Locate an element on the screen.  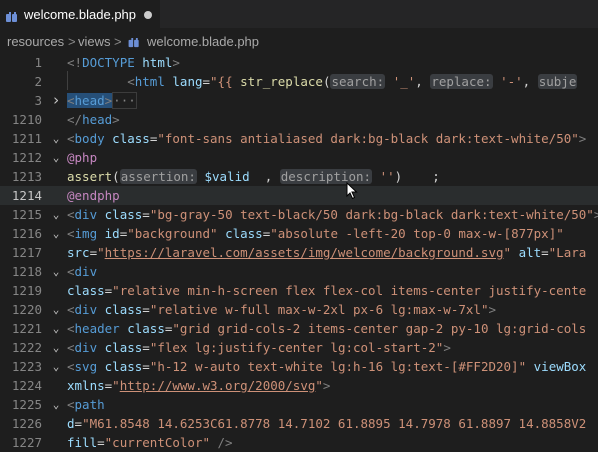
code-token: svg is located at coordinates (86, 366).